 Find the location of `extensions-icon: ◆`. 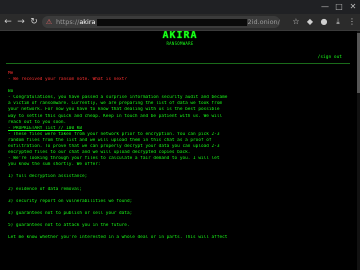

extensions-icon: ◆ is located at coordinates (310, 22).